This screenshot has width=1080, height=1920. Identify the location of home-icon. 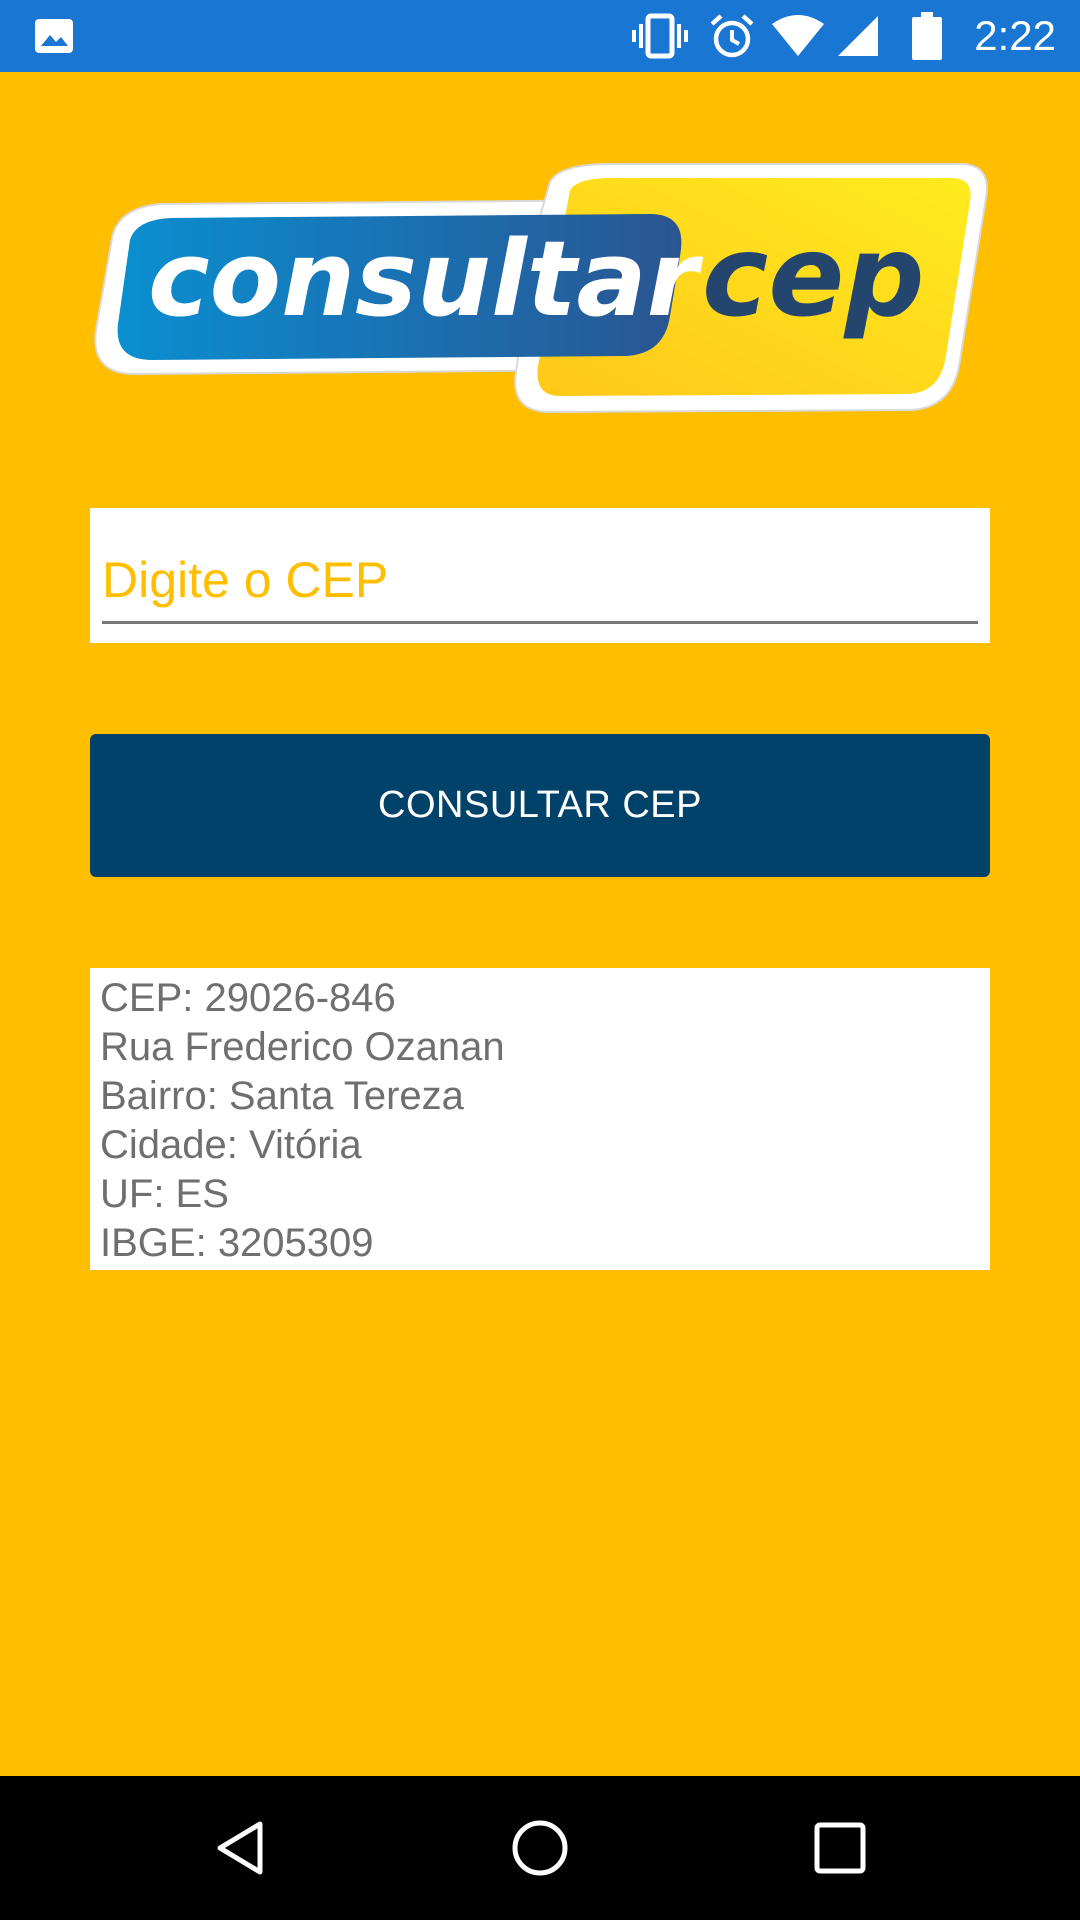
(540, 1848).